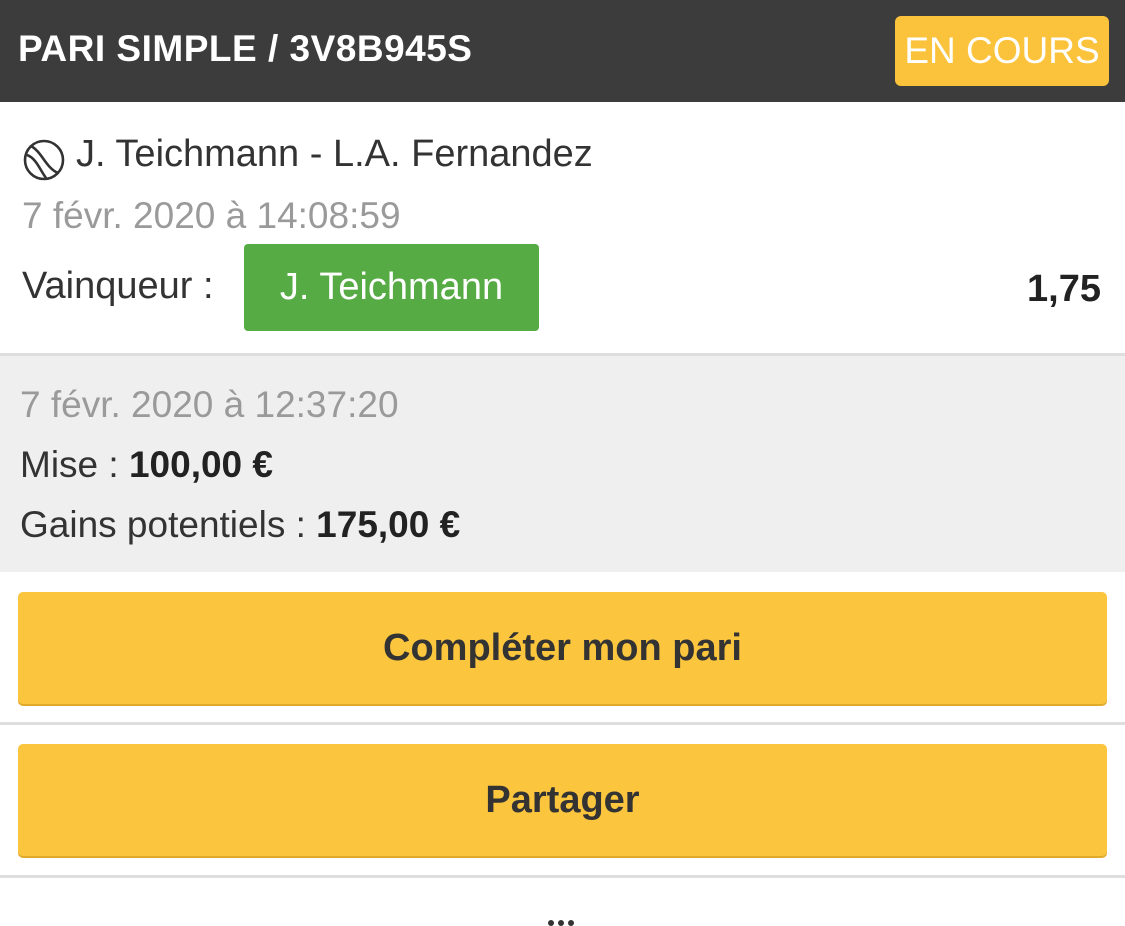 This screenshot has width=1125, height=926. I want to click on winnings-row: Gains potentiels : 175,00 €, so click(240, 525).